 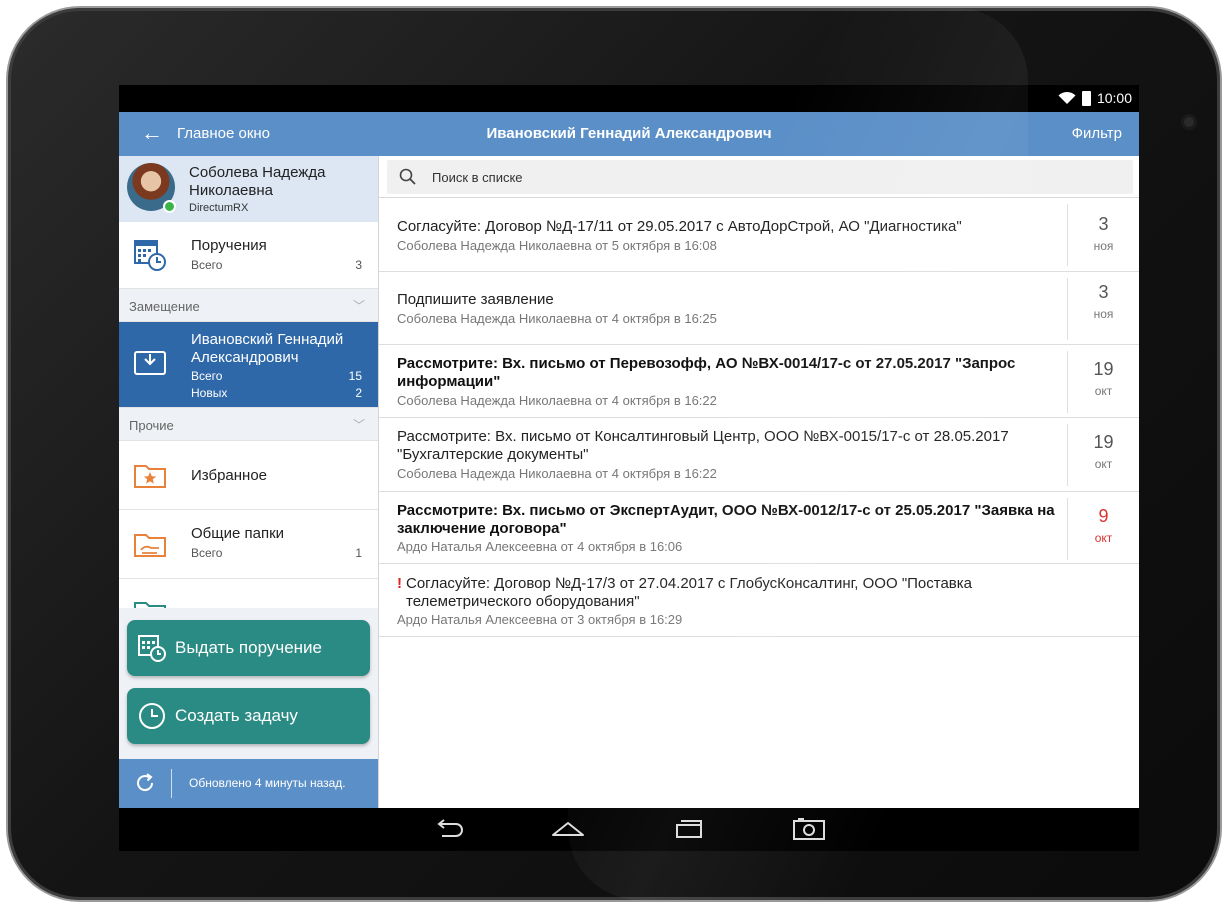 I want to click on shared-folder-icon, so click(x=150, y=545).